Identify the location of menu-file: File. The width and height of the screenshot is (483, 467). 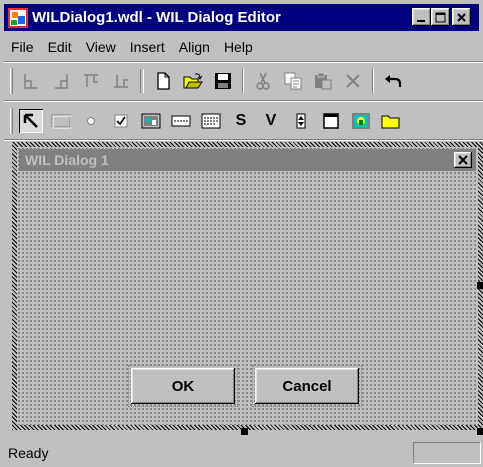
(22, 47).